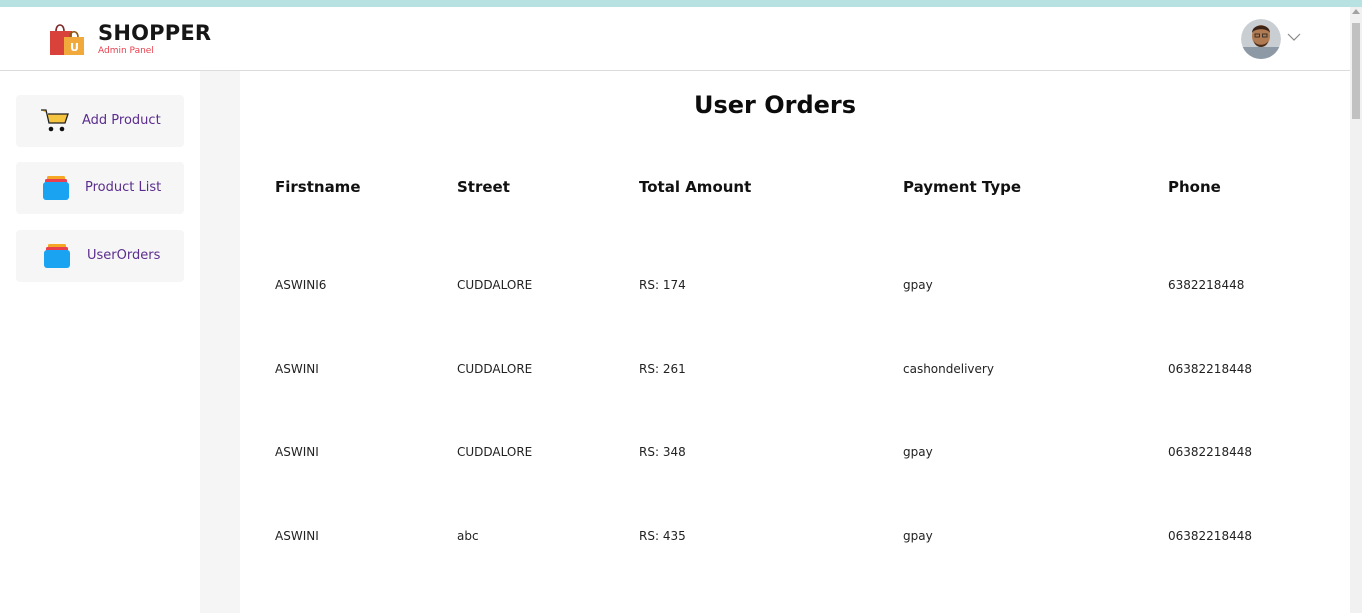 The height and width of the screenshot is (613, 1362). I want to click on column-header-street: Street, so click(483, 187).